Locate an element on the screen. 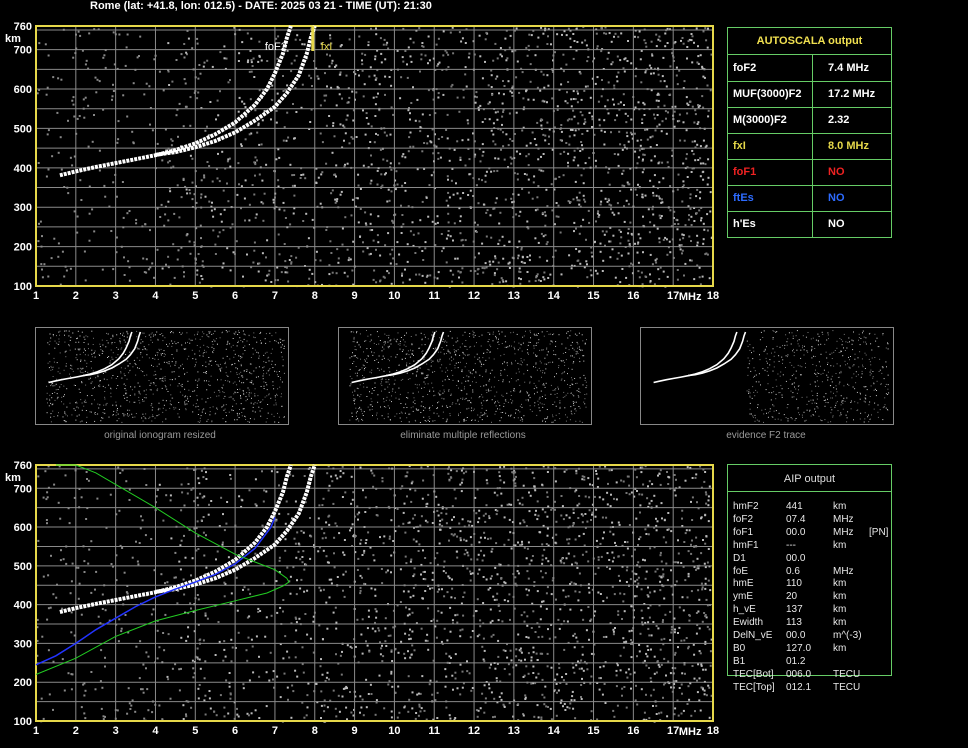 The image size is (968, 748). aip-cell: D1 is located at coordinates (739, 558).